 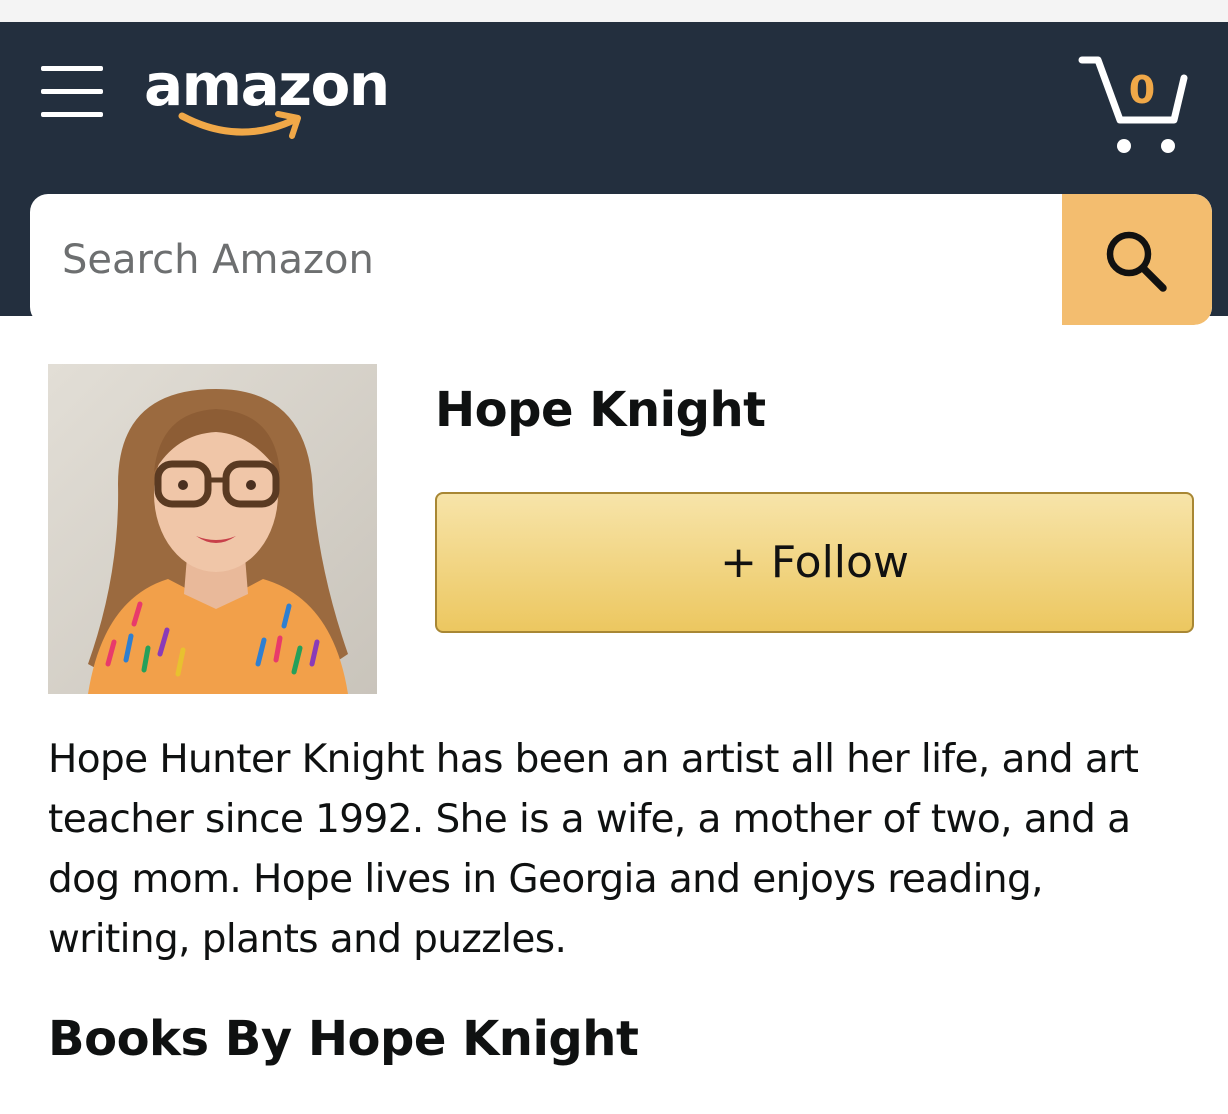 I want to click on author-name: Hope Knight, so click(x=600, y=410).